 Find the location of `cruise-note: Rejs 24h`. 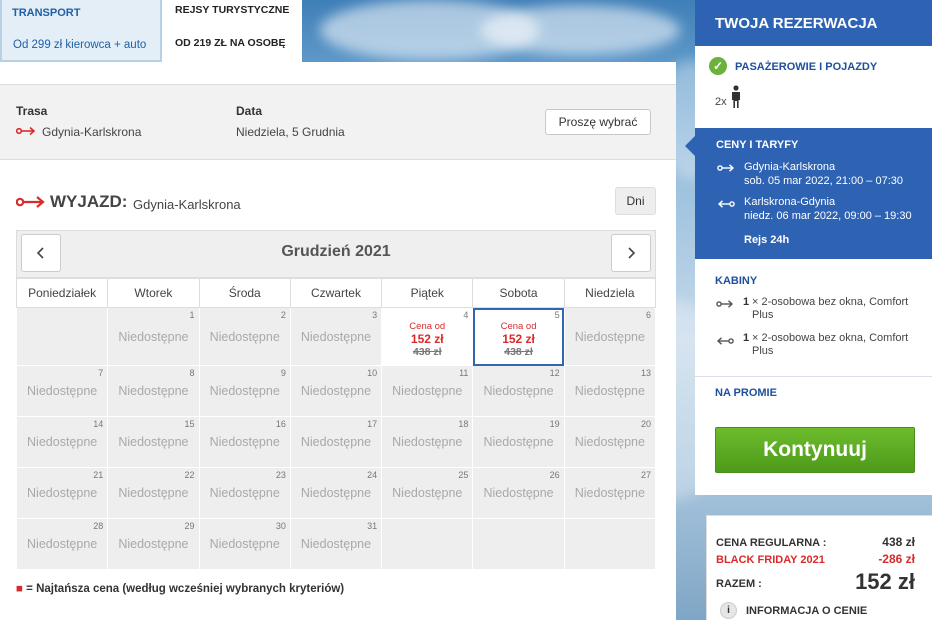

cruise-note: Rejs 24h is located at coordinates (767, 240).